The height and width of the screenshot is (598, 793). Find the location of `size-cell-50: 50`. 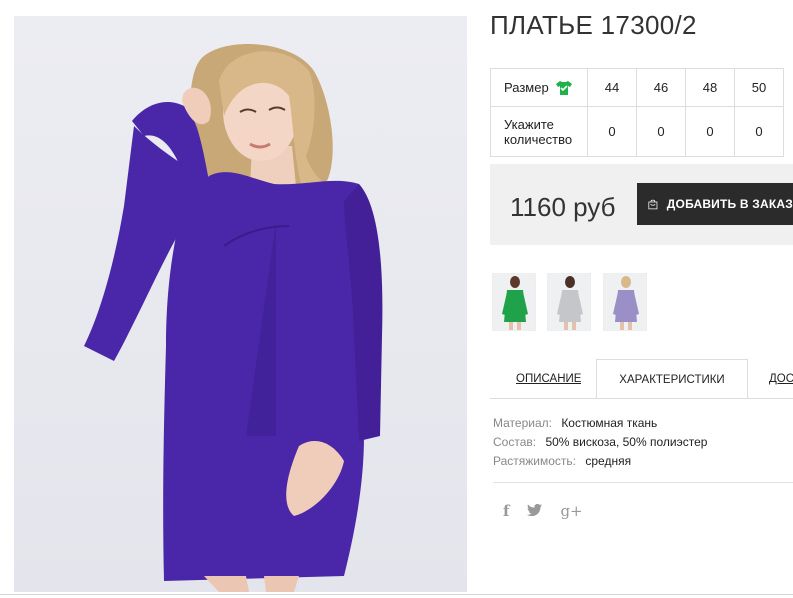

size-cell-50: 50 is located at coordinates (759, 87).